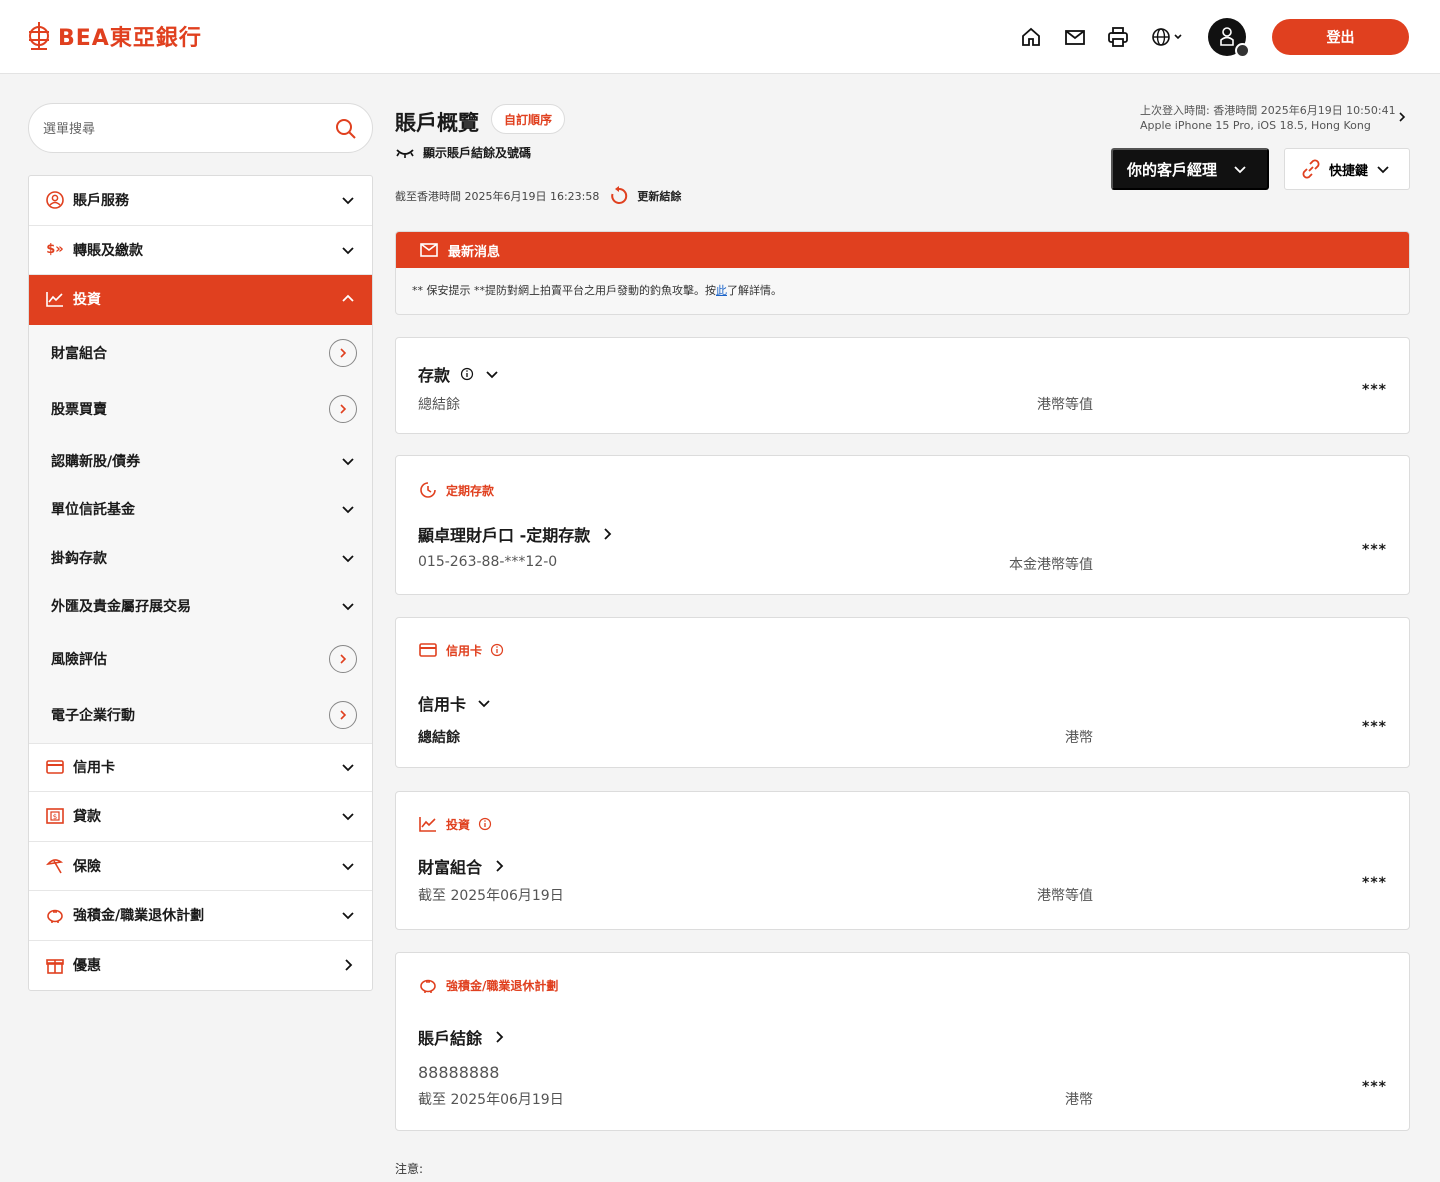 The height and width of the screenshot is (1182, 1440). What do you see at coordinates (200, 353) in the screenshot?
I see `submenu-item-wealth-portfolio: 財富組合` at bounding box center [200, 353].